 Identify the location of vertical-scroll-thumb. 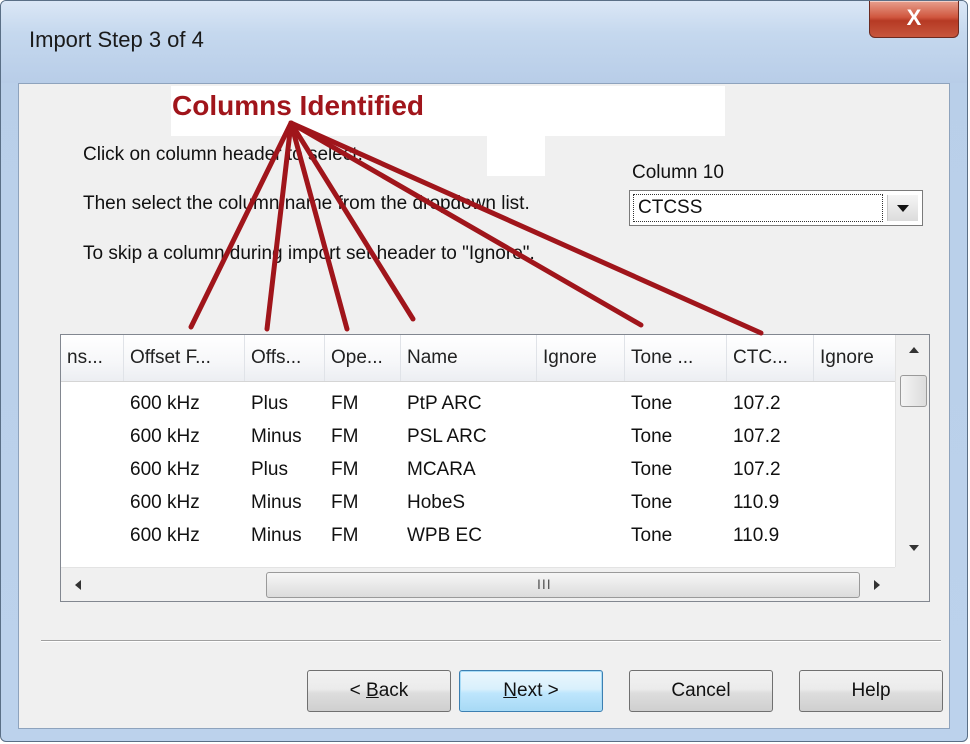
(913, 391).